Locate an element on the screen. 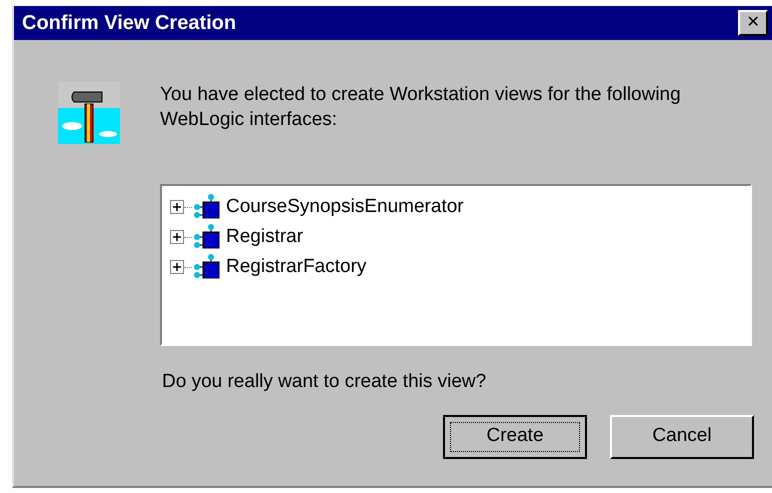 The height and width of the screenshot is (493, 772). message-text: You have elected to create Workstation views for the following WebLogic interfaces: is located at coordinates (421, 107).